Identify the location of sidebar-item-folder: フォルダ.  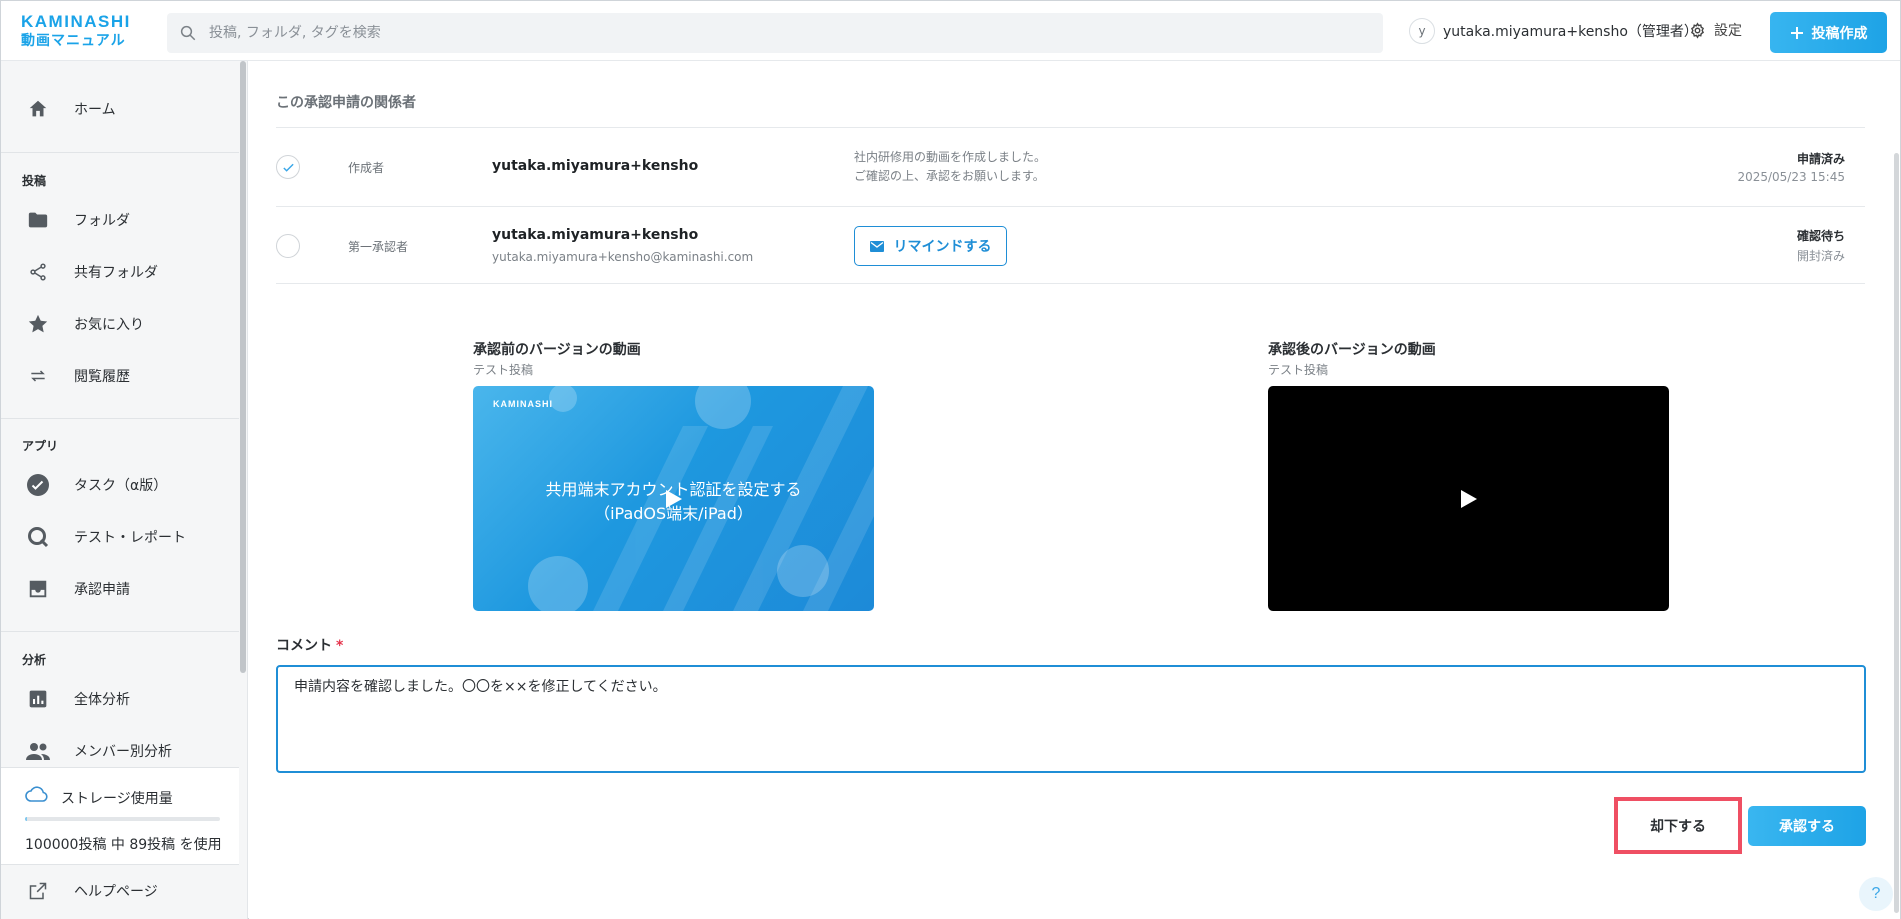
(120, 220).